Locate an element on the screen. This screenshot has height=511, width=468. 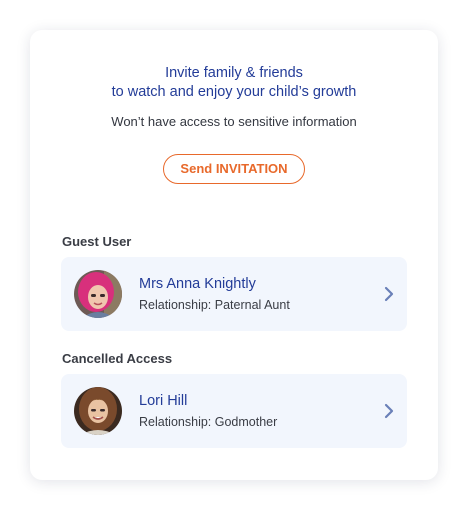
guest-user-name: Mrs Anna Knightly is located at coordinates (197, 284).